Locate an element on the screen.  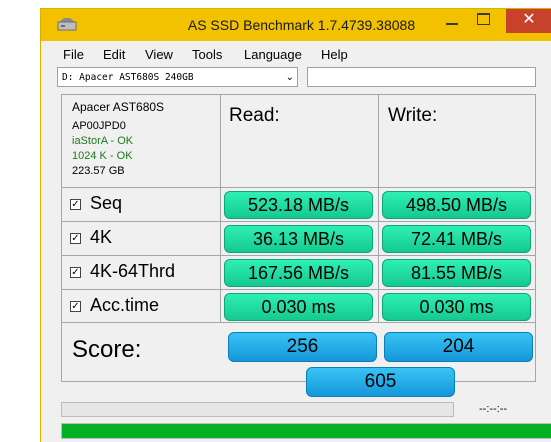
4k-read-value: 36.13 MB/s is located at coordinates (298, 239).